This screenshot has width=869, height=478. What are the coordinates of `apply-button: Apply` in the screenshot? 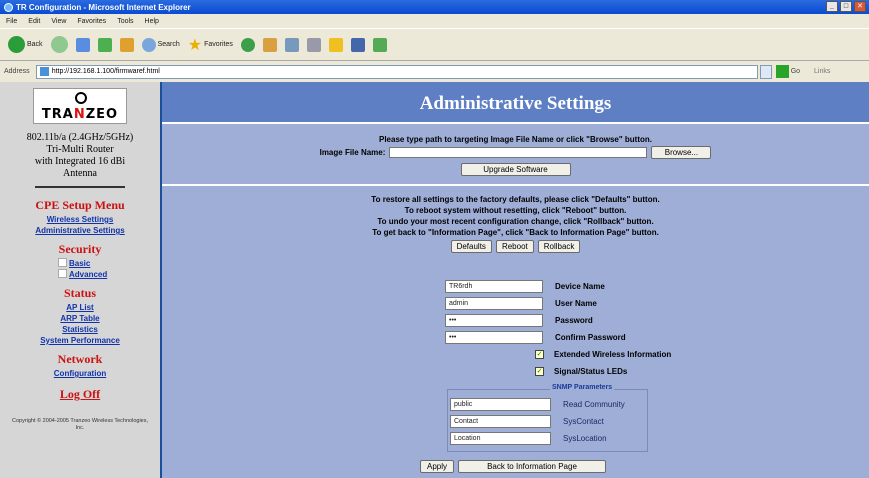 It's located at (437, 466).